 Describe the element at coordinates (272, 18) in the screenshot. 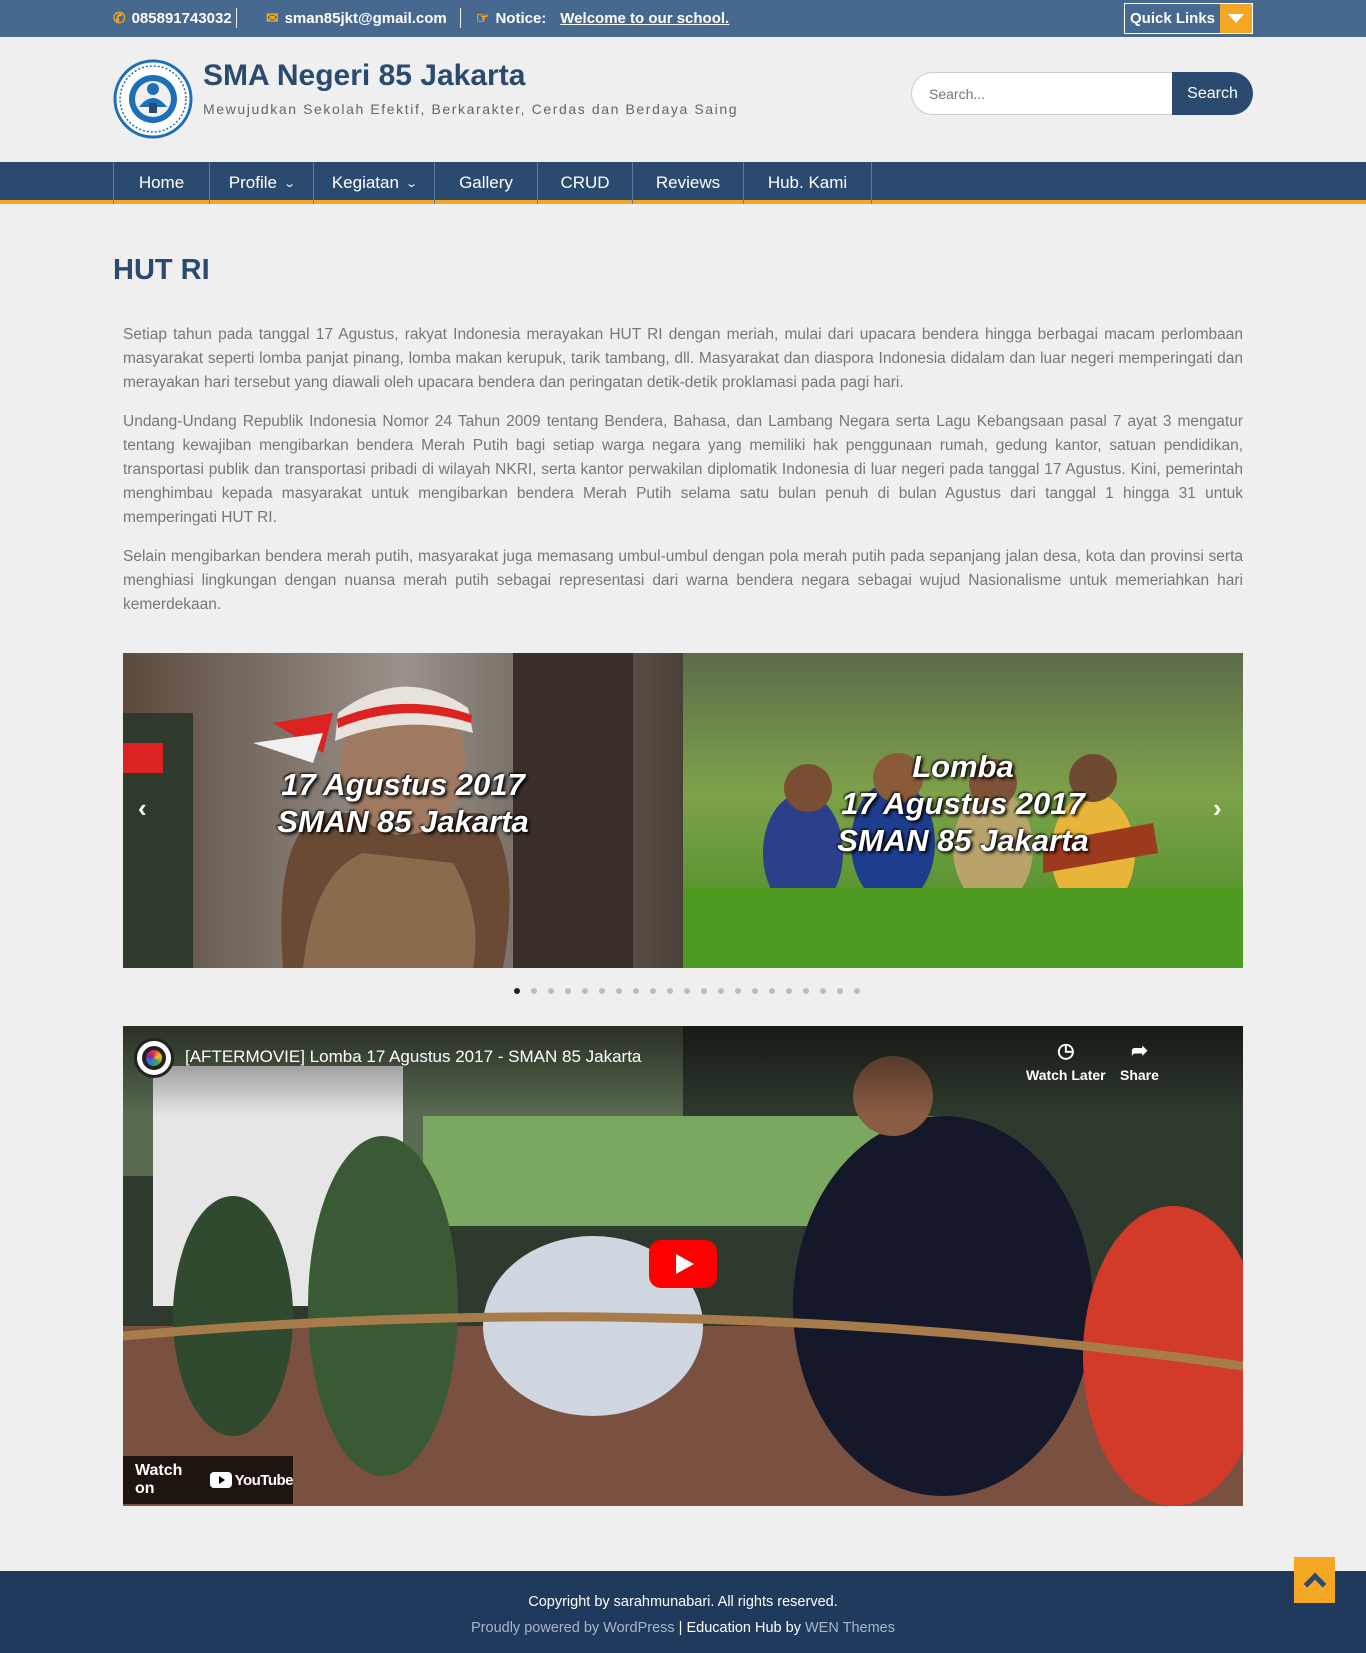

I see `envelope-icon: ✉` at that location.